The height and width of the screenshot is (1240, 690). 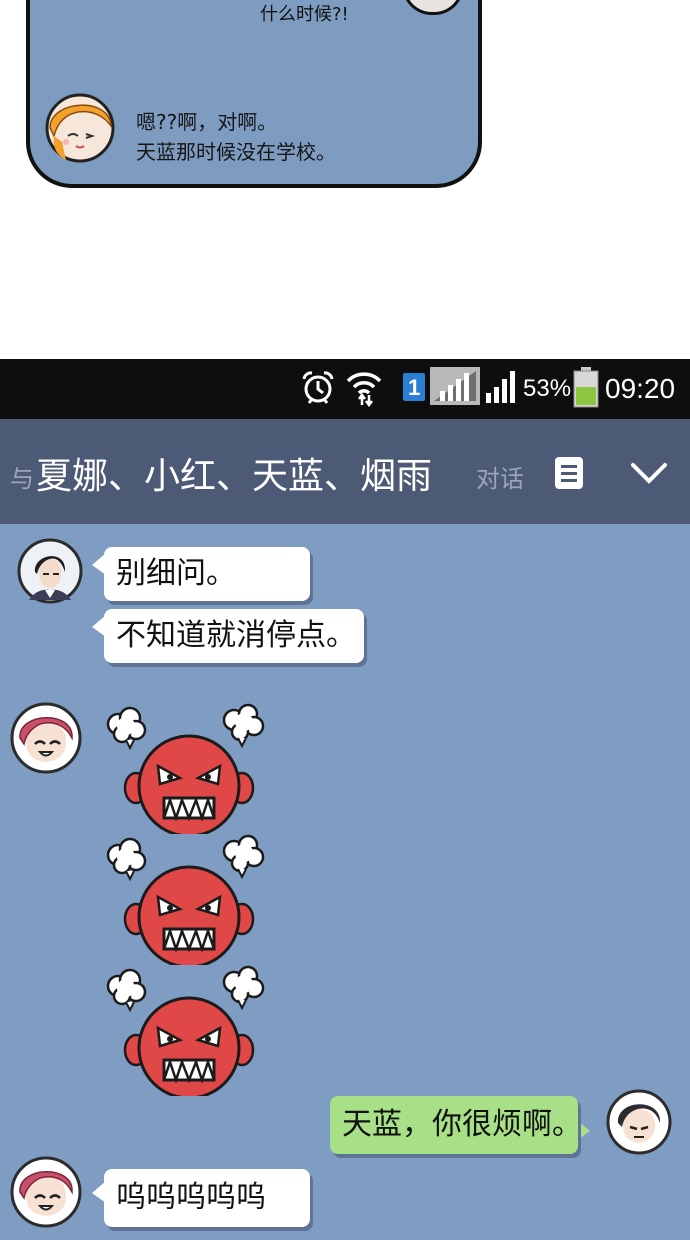 What do you see at coordinates (50, 571) in the screenshot?
I see `dark-hair-boy-avatar` at bounding box center [50, 571].